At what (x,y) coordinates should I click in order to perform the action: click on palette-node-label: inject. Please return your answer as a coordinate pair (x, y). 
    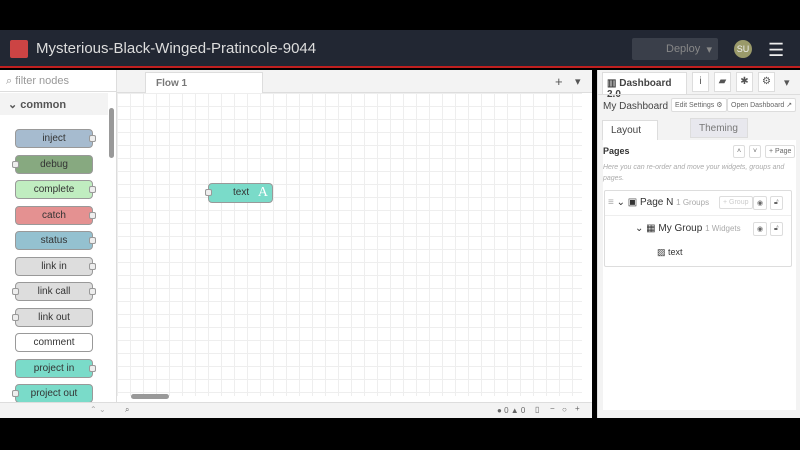
    Looking at the image, I should click on (54, 138).